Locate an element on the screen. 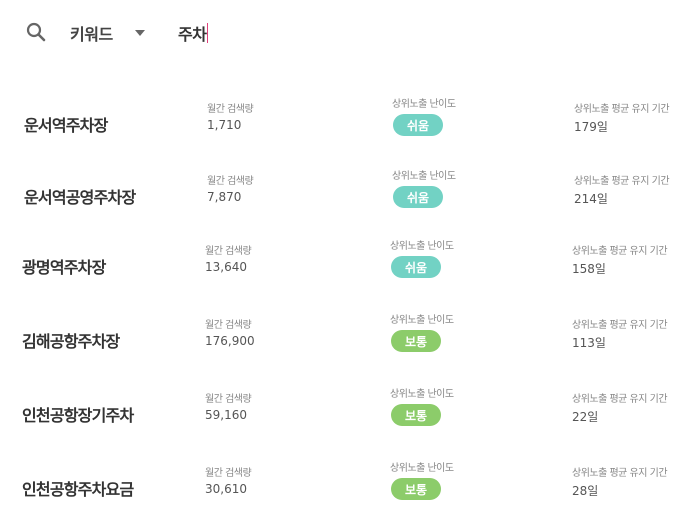 Image resolution: width=688 pixels, height=532 pixels. duration-value: 28일 is located at coordinates (585, 491).